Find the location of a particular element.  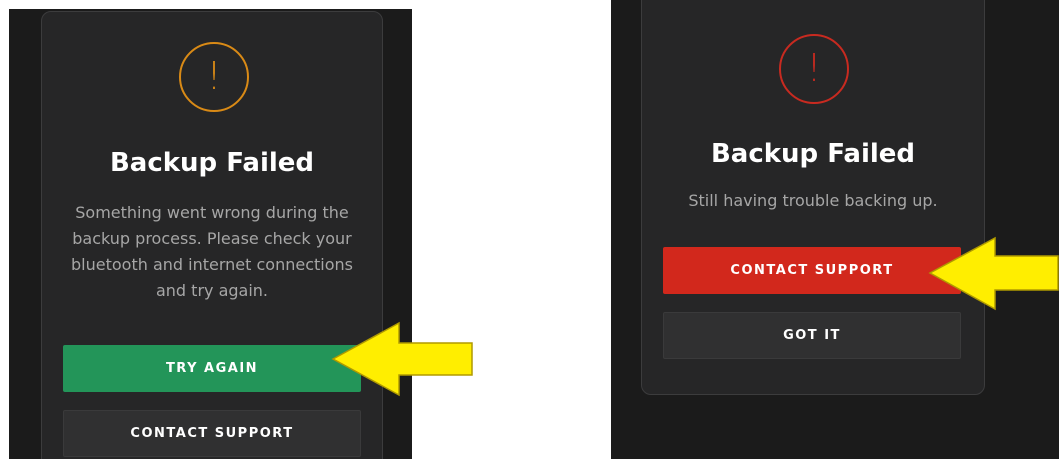

error-circle-icon: ! is located at coordinates (814, 69).